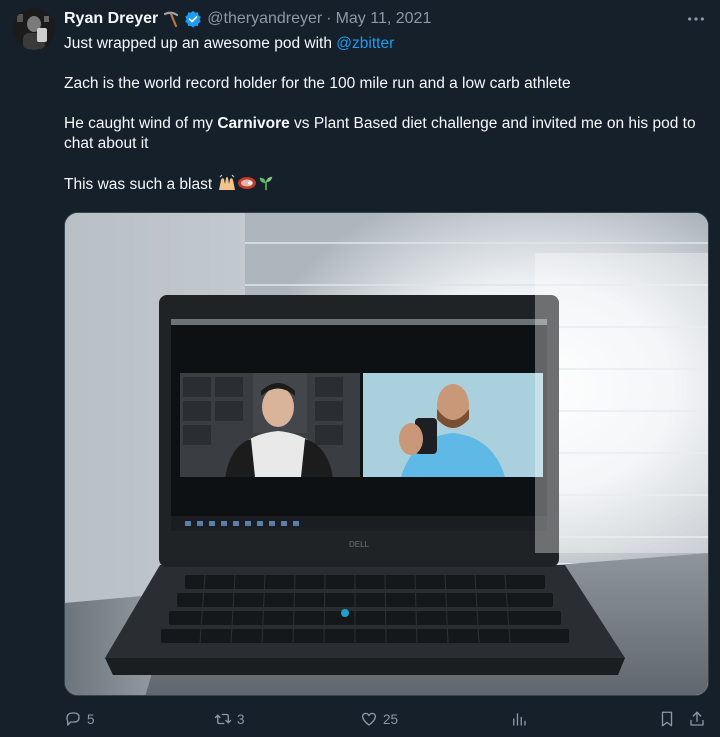 This screenshot has height=737, width=720. I want to click on verified-badge-icon, so click(193, 19).